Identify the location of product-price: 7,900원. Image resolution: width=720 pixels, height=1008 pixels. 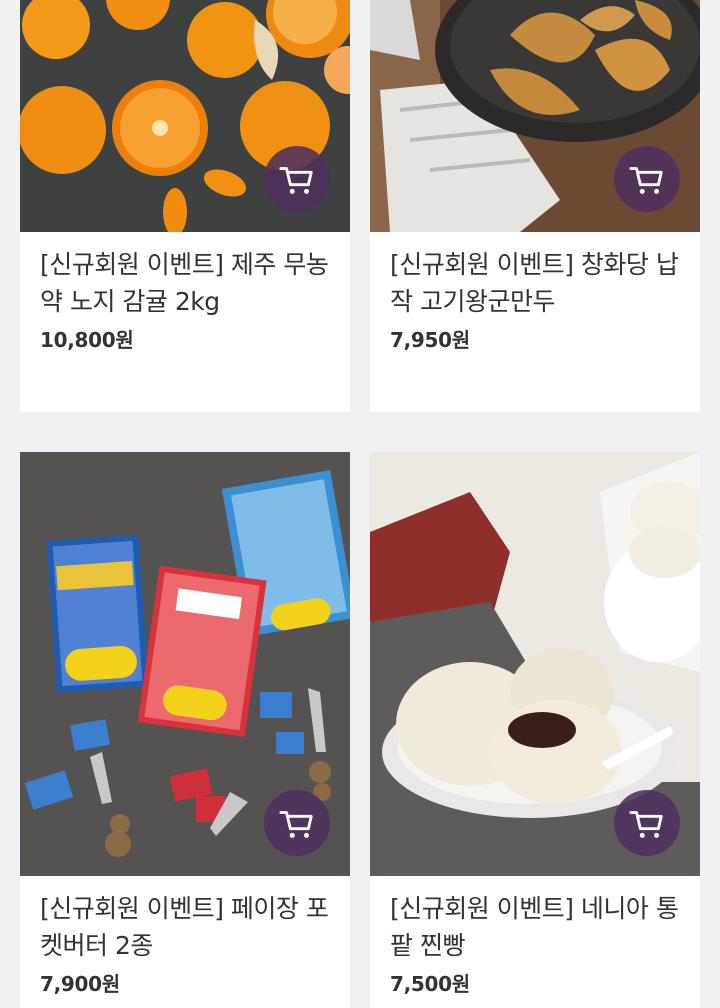
(80, 984).